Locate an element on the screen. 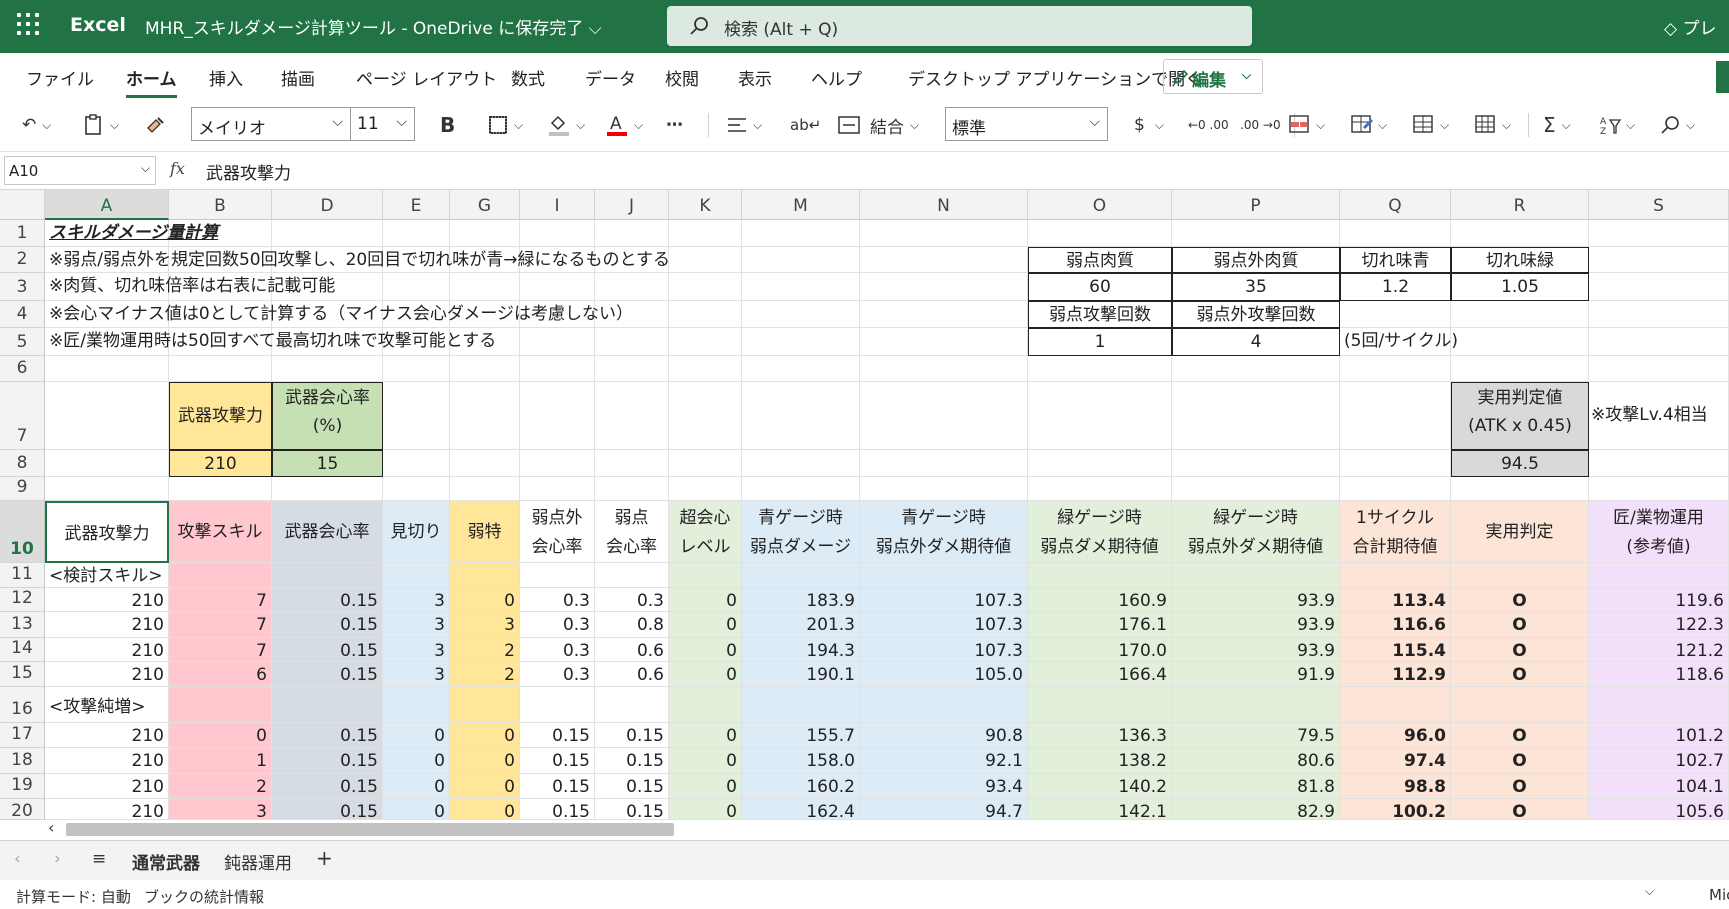 This screenshot has width=1729, height=909. tab-data: データ is located at coordinates (610, 77).